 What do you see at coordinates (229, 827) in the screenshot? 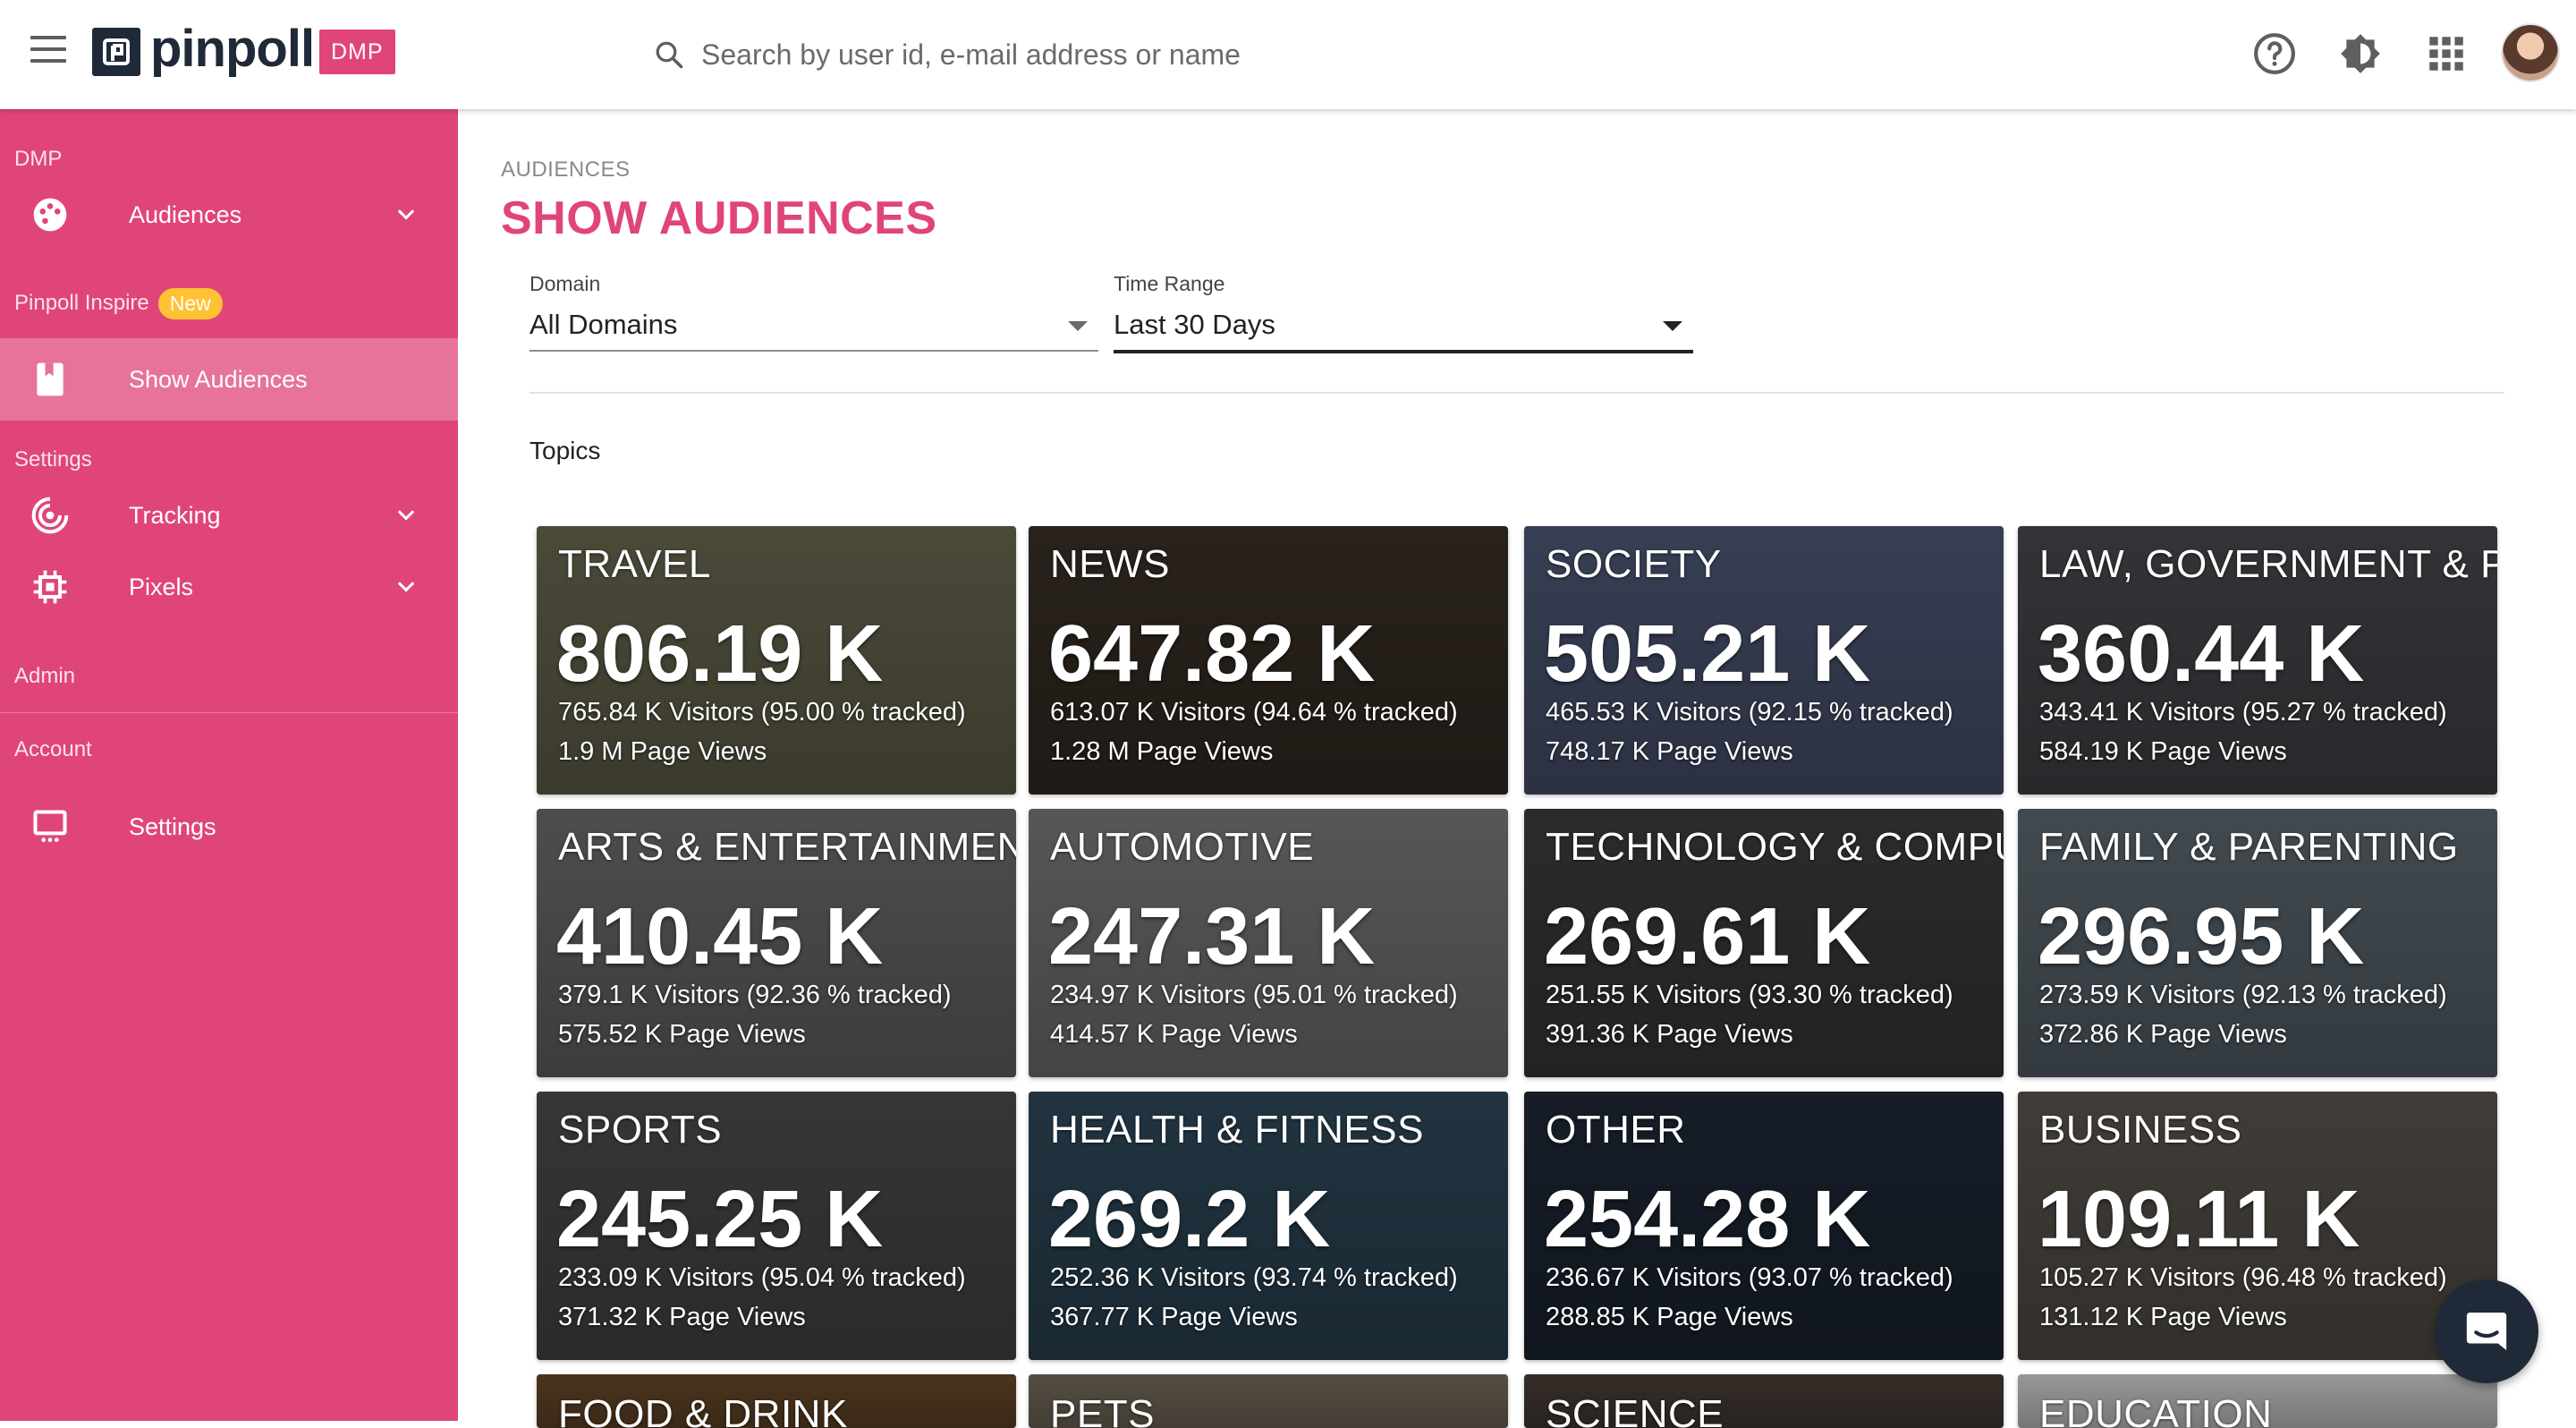
I see `sidebar-item-settings: Settings` at bounding box center [229, 827].